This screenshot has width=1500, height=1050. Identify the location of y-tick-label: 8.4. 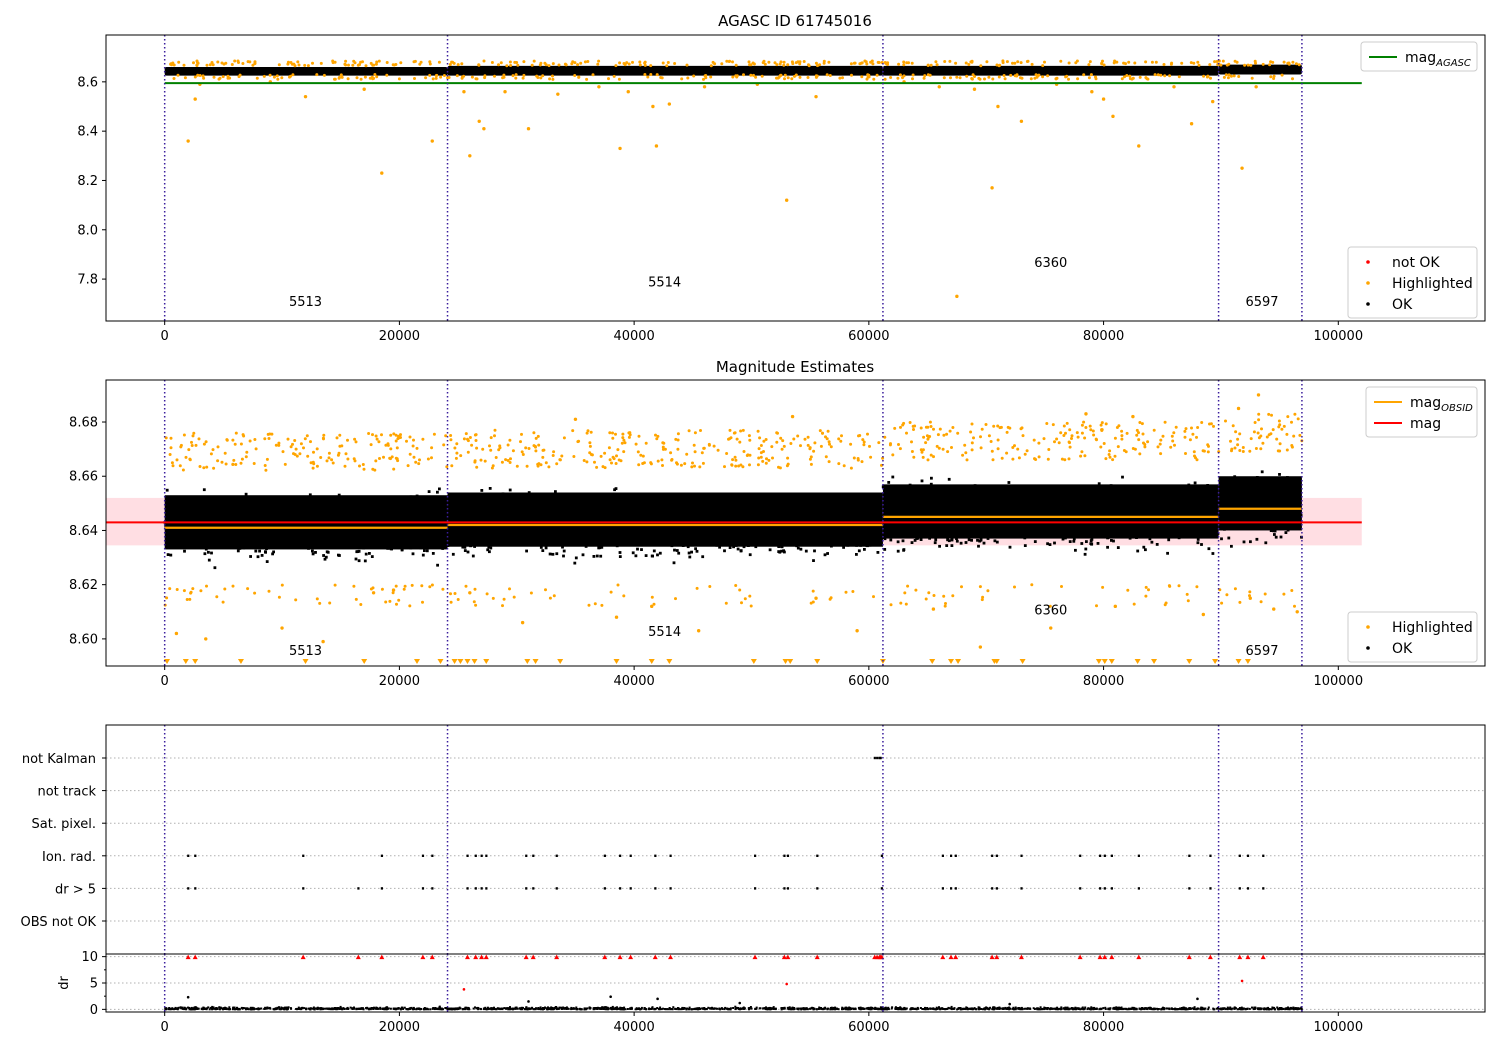
(87, 132).